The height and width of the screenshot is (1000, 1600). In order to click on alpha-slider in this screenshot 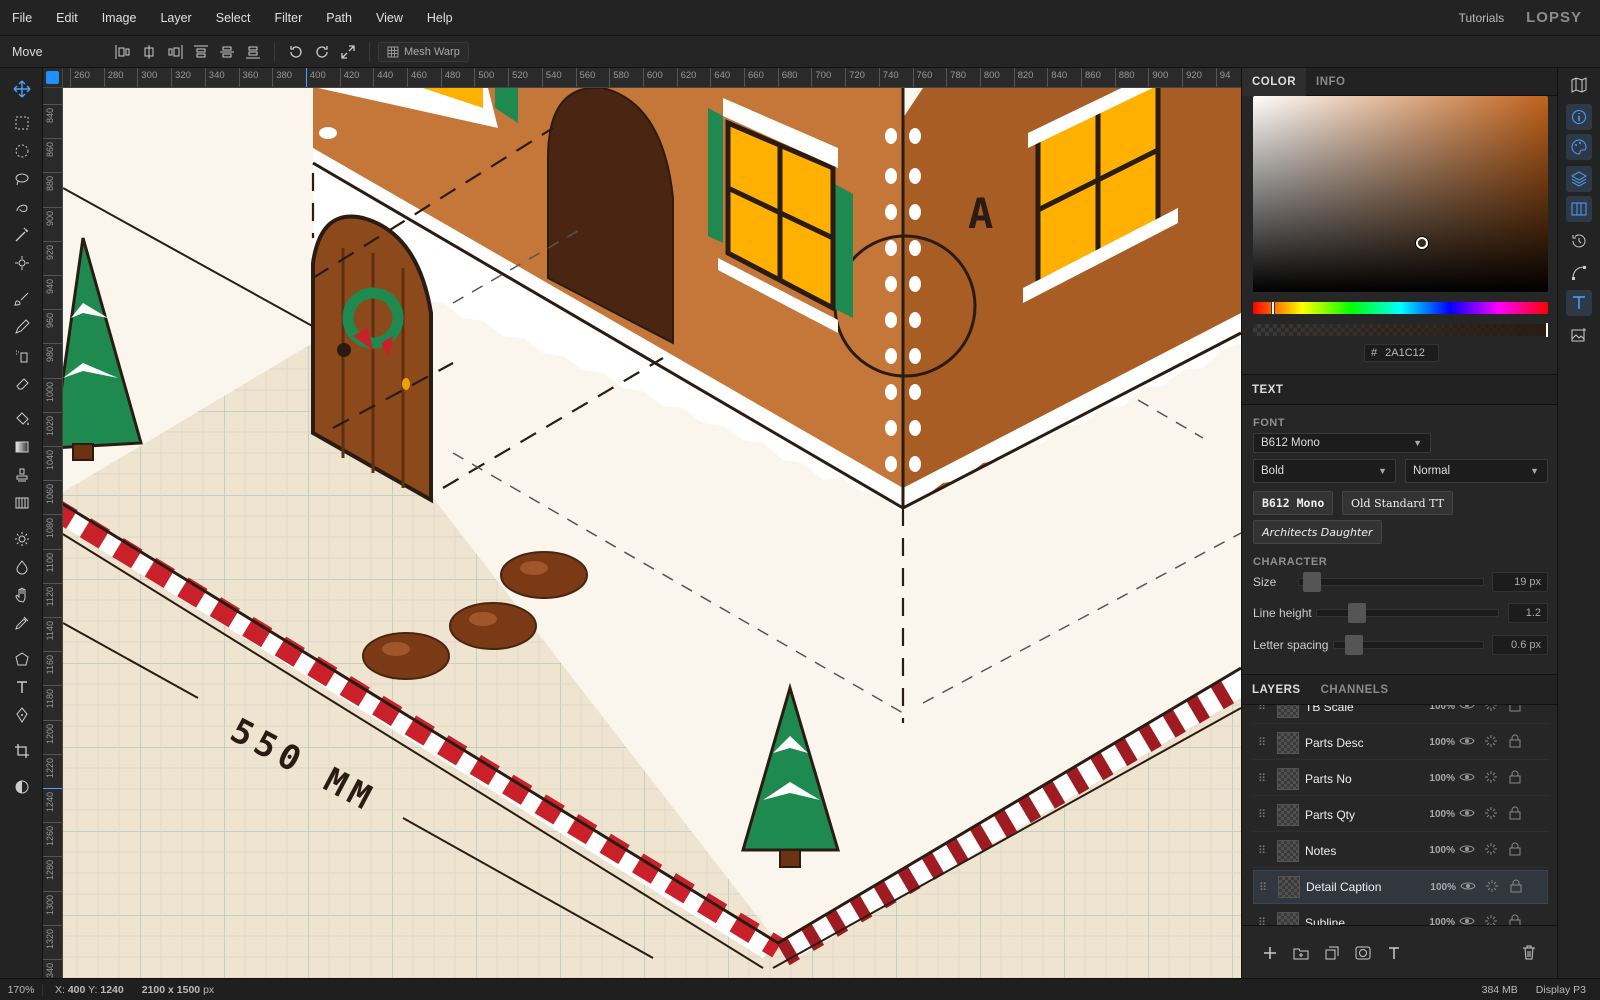, I will do `click(1400, 330)`.